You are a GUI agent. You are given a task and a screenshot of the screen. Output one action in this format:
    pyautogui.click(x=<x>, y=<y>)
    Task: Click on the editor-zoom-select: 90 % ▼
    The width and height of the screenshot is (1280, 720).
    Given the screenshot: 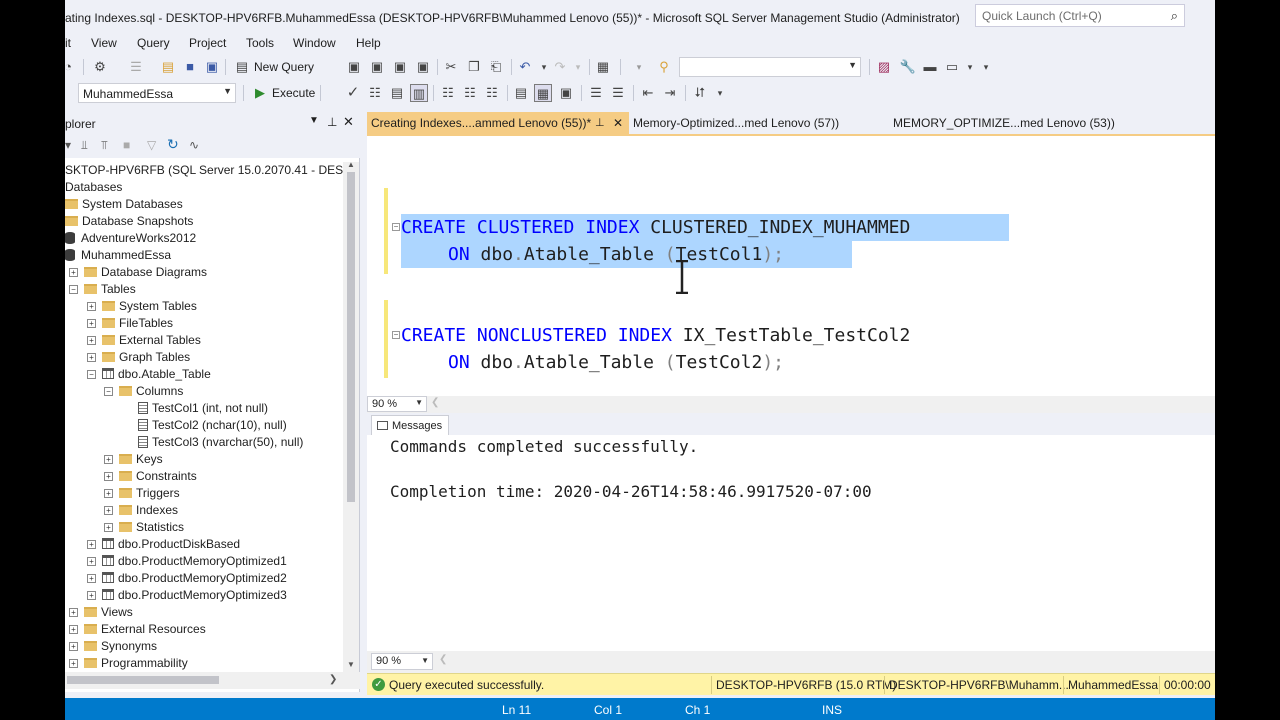 What is the action you would take?
    pyautogui.click(x=397, y=404)
    